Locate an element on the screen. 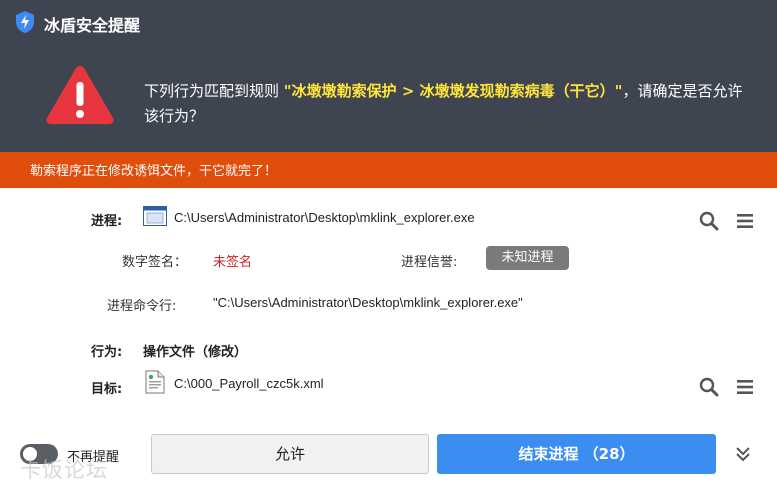 The image size is (777, 490). title-bar: 冰盾安全提醒 is located at coordinates (388, 21).